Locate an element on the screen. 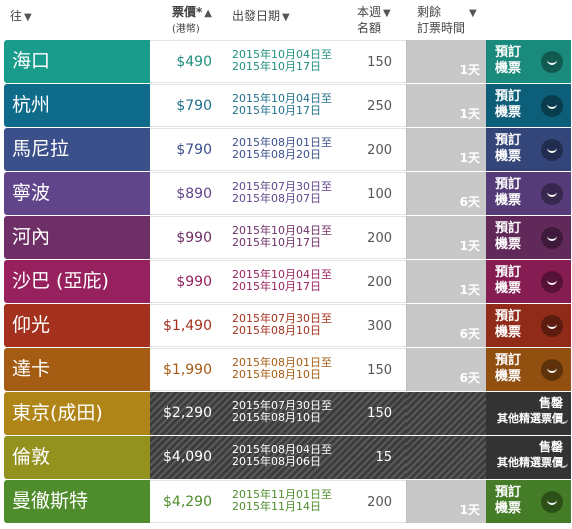 This screenshot has width=572, height=529. sort-up-icon: ▲ is located at coordinates (208, 13).